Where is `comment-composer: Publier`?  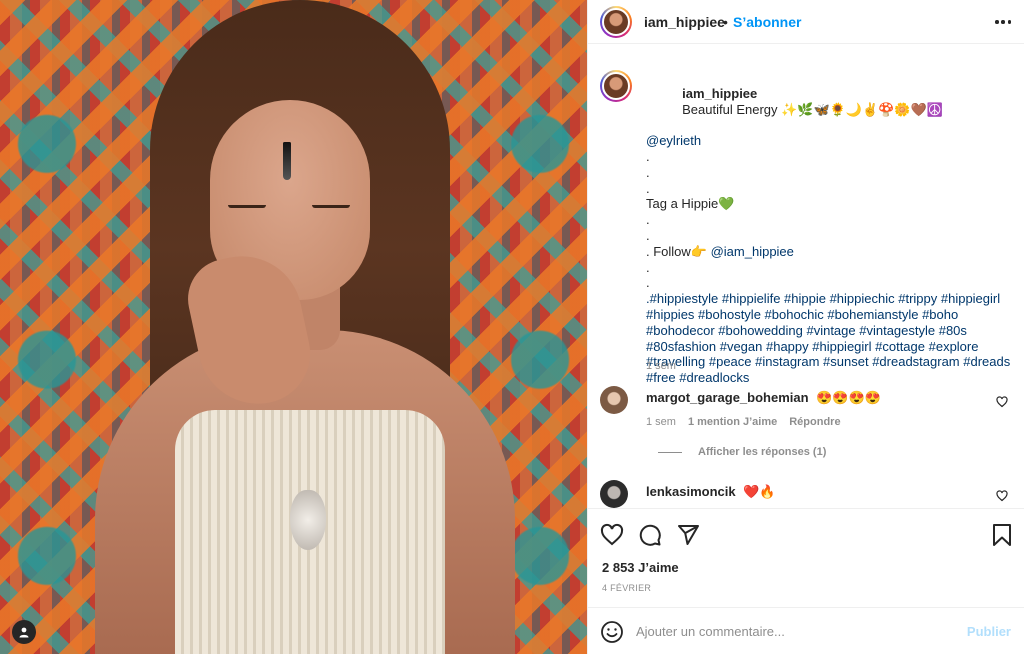
comment-composer: Publier is located at coordinates (806, 630).